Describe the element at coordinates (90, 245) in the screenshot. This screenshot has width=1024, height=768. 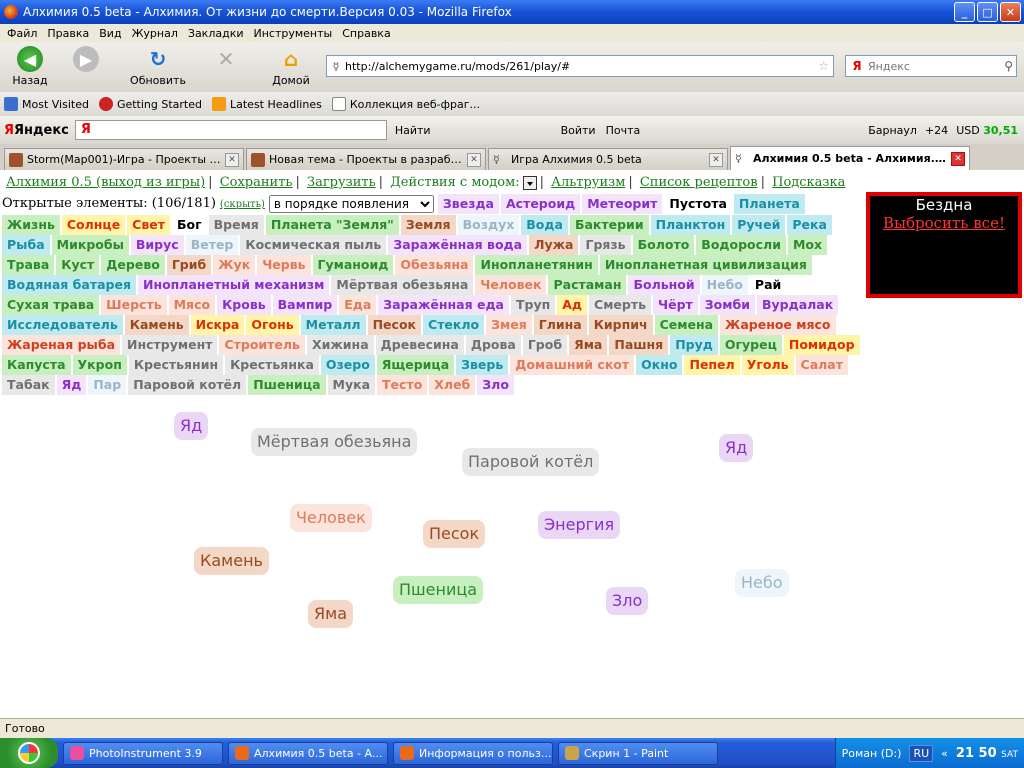
I see `element-chip: Микробы` at that location.